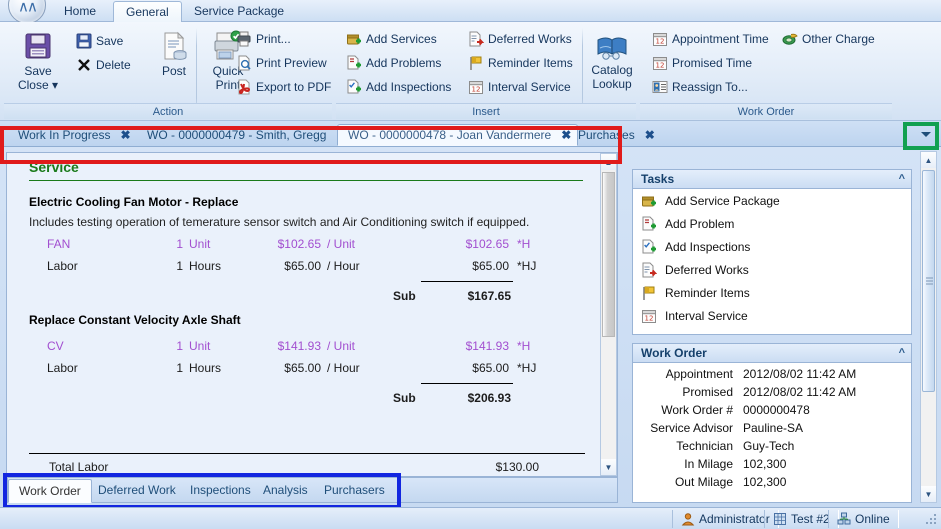 The image size is (941, 529). Describe the element at coordinates (59, 244) in the screenshot. I see `line-item-name: FAN` at that location.